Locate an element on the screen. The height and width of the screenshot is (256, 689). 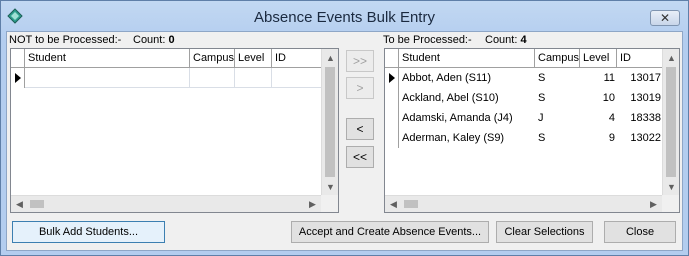
left-grid-header: Student Campus Level ID is located at coordinates (166, 58).